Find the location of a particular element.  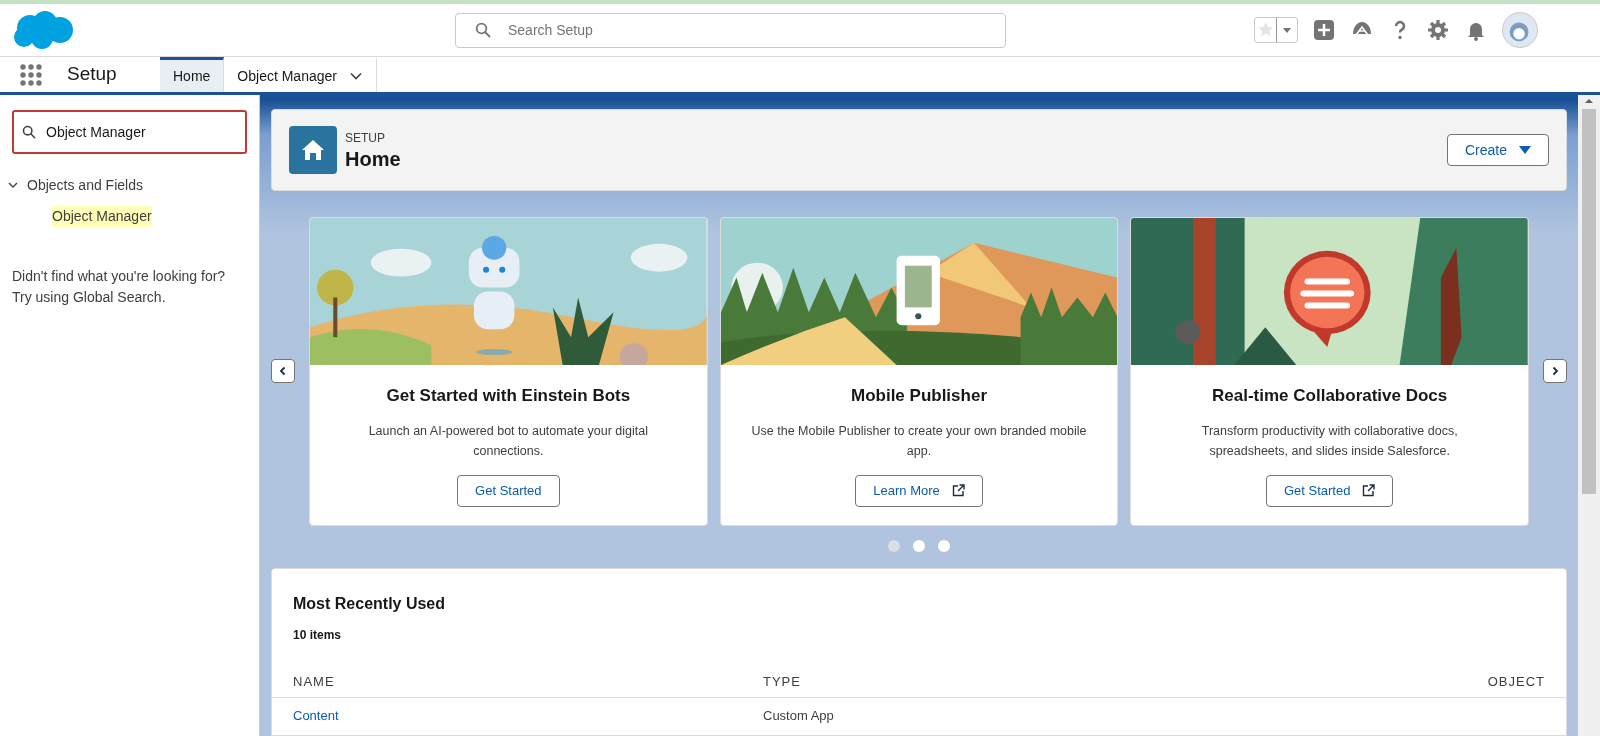

section-title: Most Recently Used is located at coordinates (369, 603).